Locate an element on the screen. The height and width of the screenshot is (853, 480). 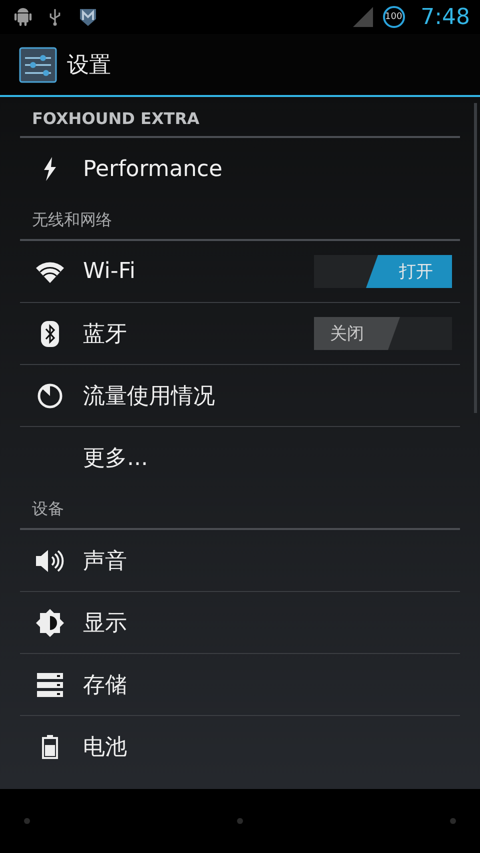
battery-indicator: 100 is located at coordinates (393, 17).